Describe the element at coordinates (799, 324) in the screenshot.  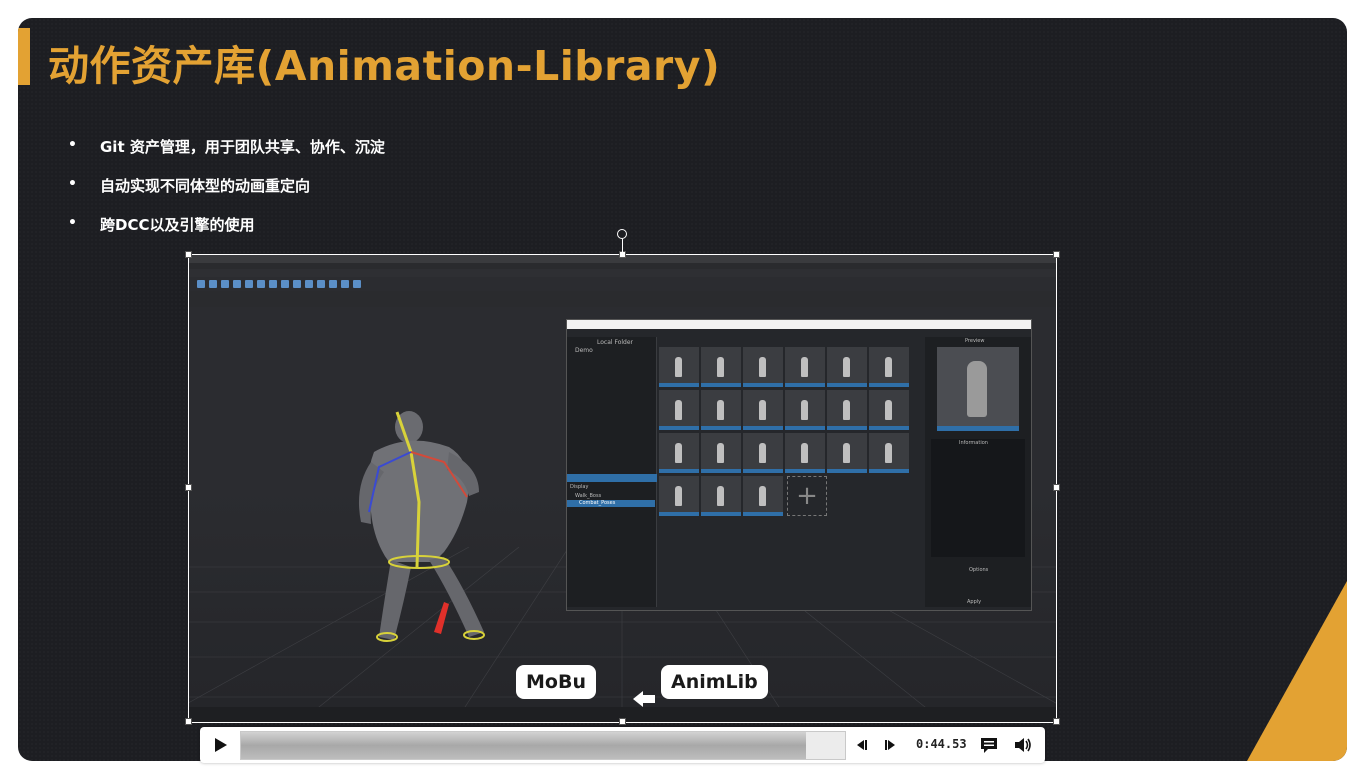
I see `library-titlebar` at that location.